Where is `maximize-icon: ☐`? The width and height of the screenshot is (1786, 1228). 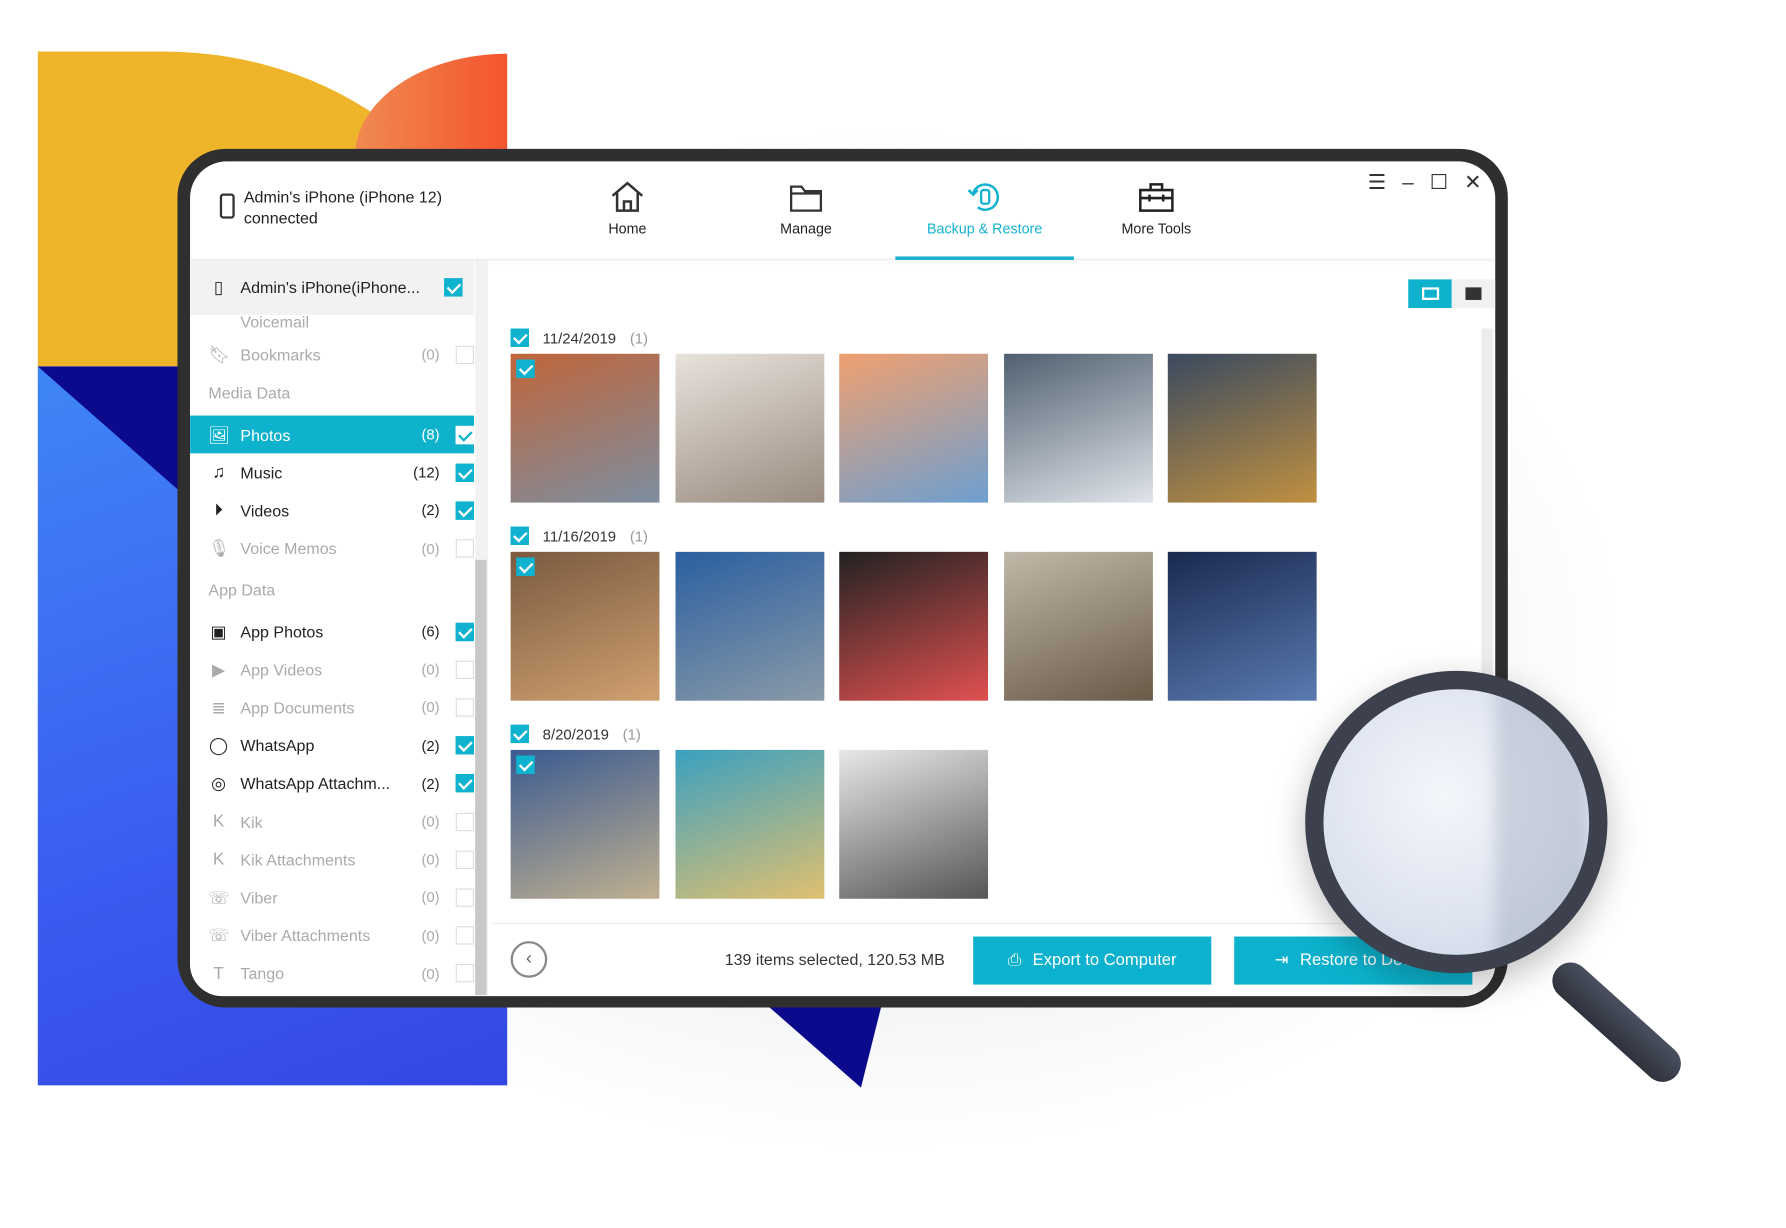 maximize-icon: ☐ is located at coordinates (1439, 183).